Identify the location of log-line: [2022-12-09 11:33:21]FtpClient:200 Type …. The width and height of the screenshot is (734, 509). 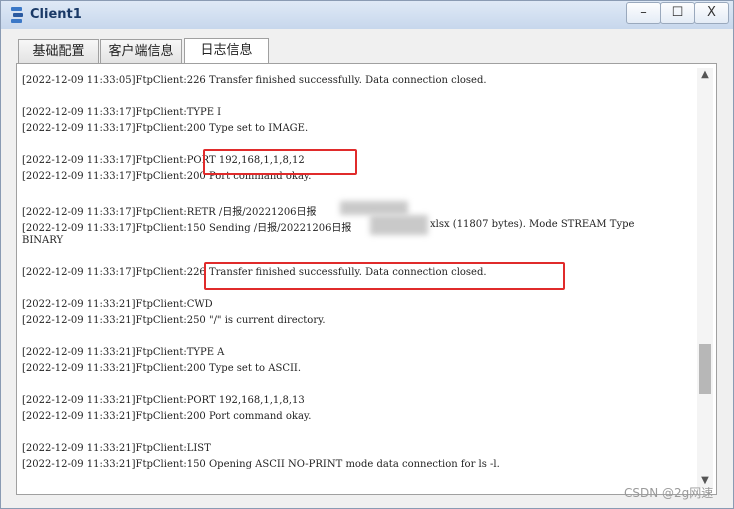
(162, 368).